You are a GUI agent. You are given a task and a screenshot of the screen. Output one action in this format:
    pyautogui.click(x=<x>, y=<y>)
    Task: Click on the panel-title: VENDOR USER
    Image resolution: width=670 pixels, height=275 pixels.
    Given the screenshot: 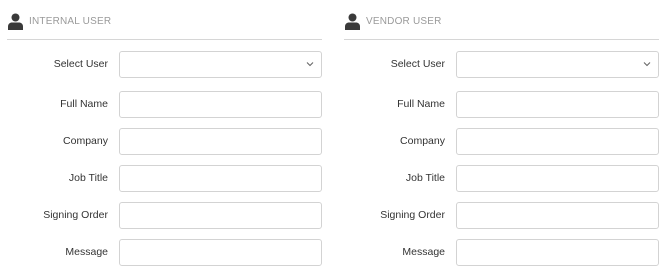 What is the action you would take?
    pyautogui.click(x=404, y=21)
    